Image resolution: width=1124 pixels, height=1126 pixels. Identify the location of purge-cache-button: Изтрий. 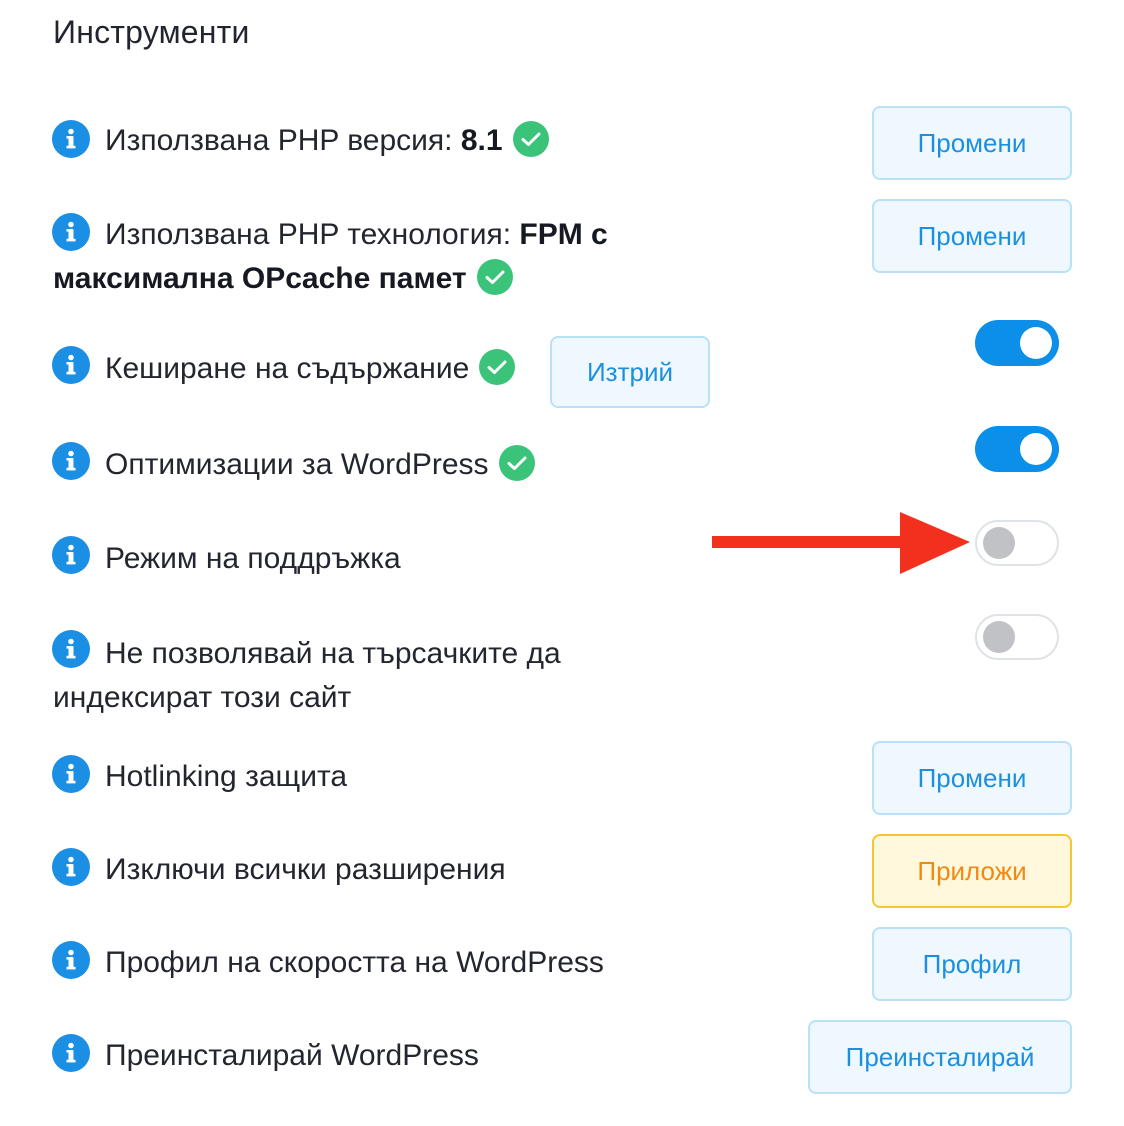
(630, 372).